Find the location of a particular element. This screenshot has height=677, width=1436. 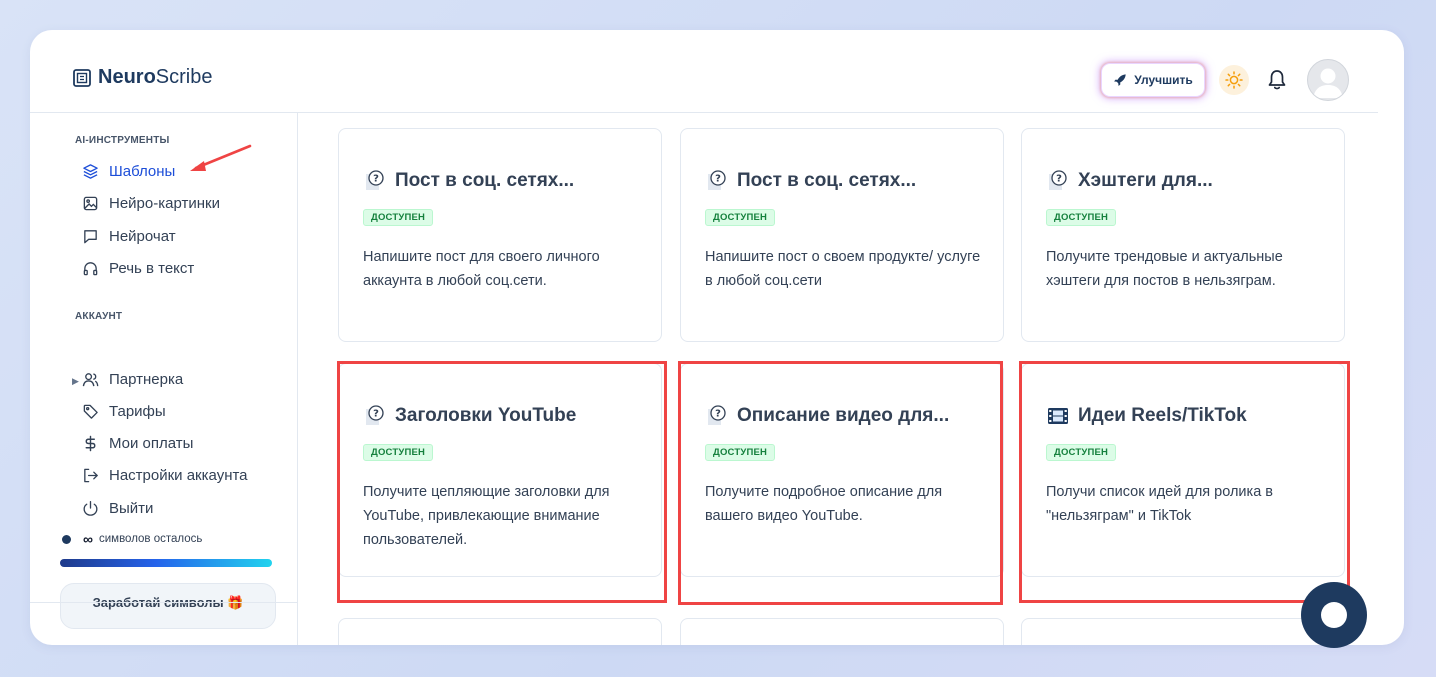

upgrade-button: Улучшить is located at coordinates (1153, 80).